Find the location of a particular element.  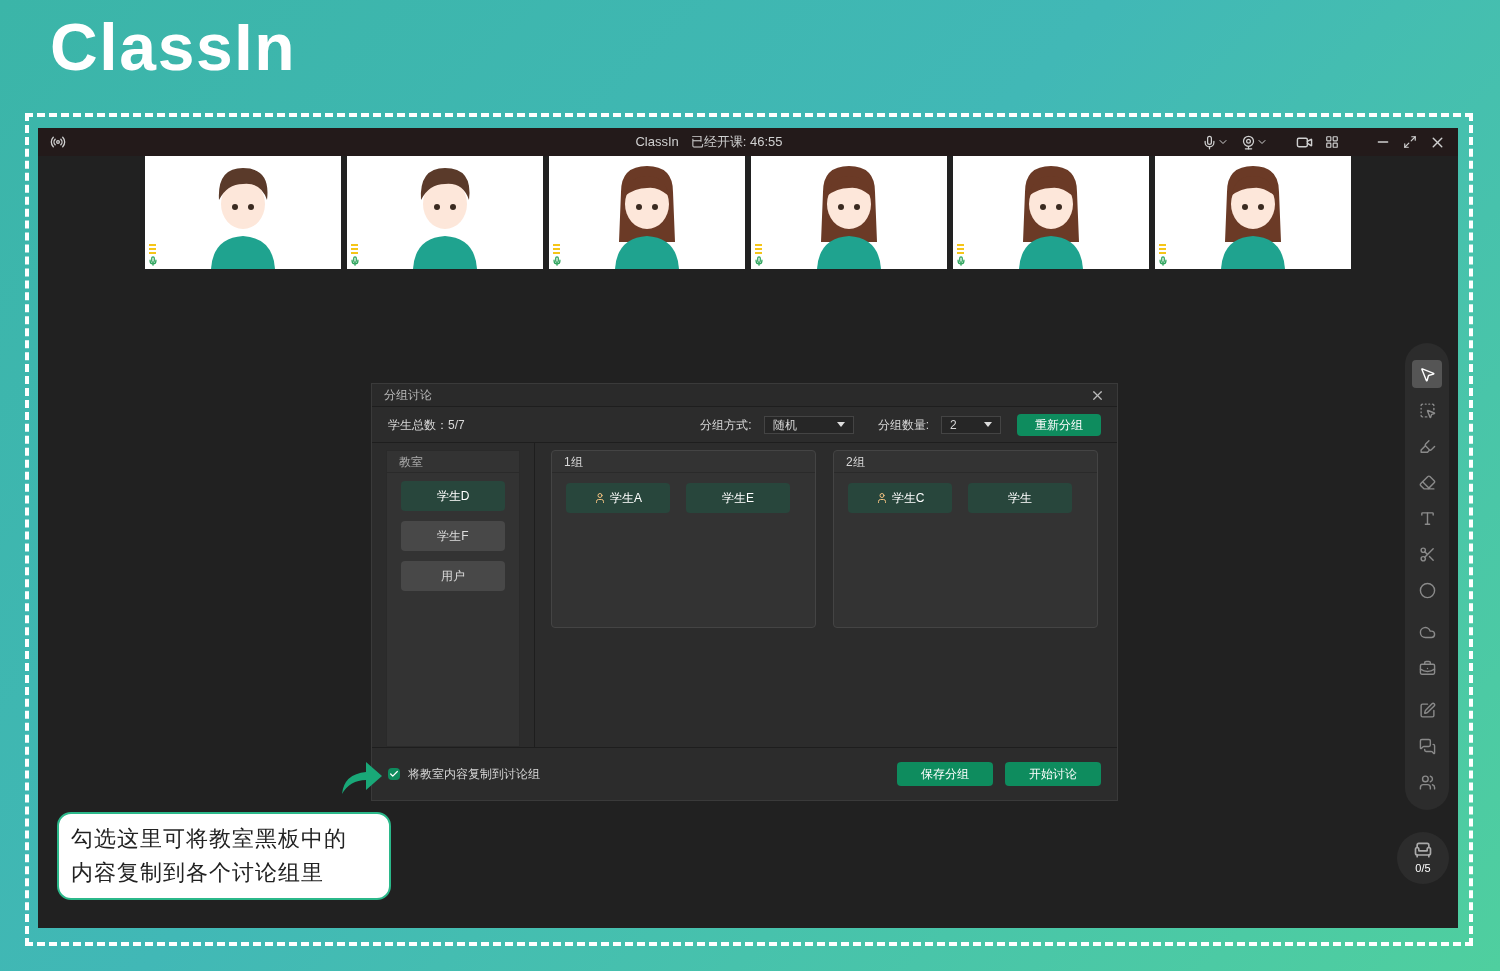

method-label: 分组方式: is located at coordinates (726, 425).